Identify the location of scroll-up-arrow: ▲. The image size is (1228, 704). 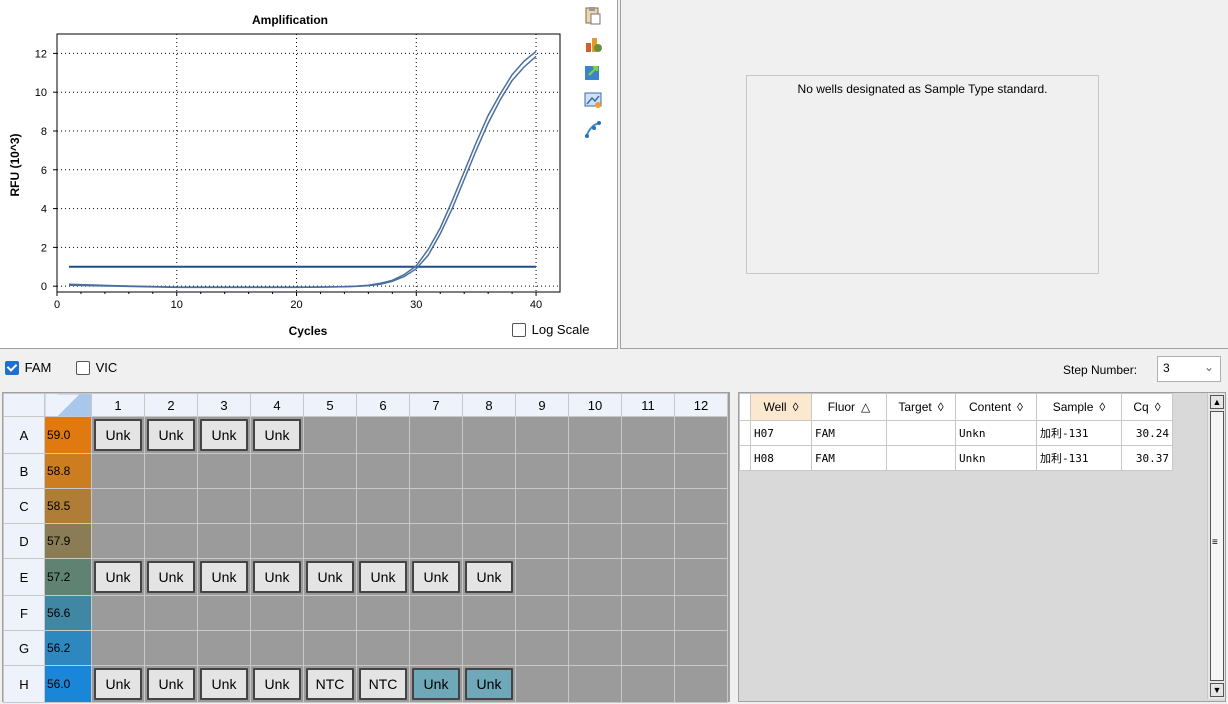
(1217, 402).